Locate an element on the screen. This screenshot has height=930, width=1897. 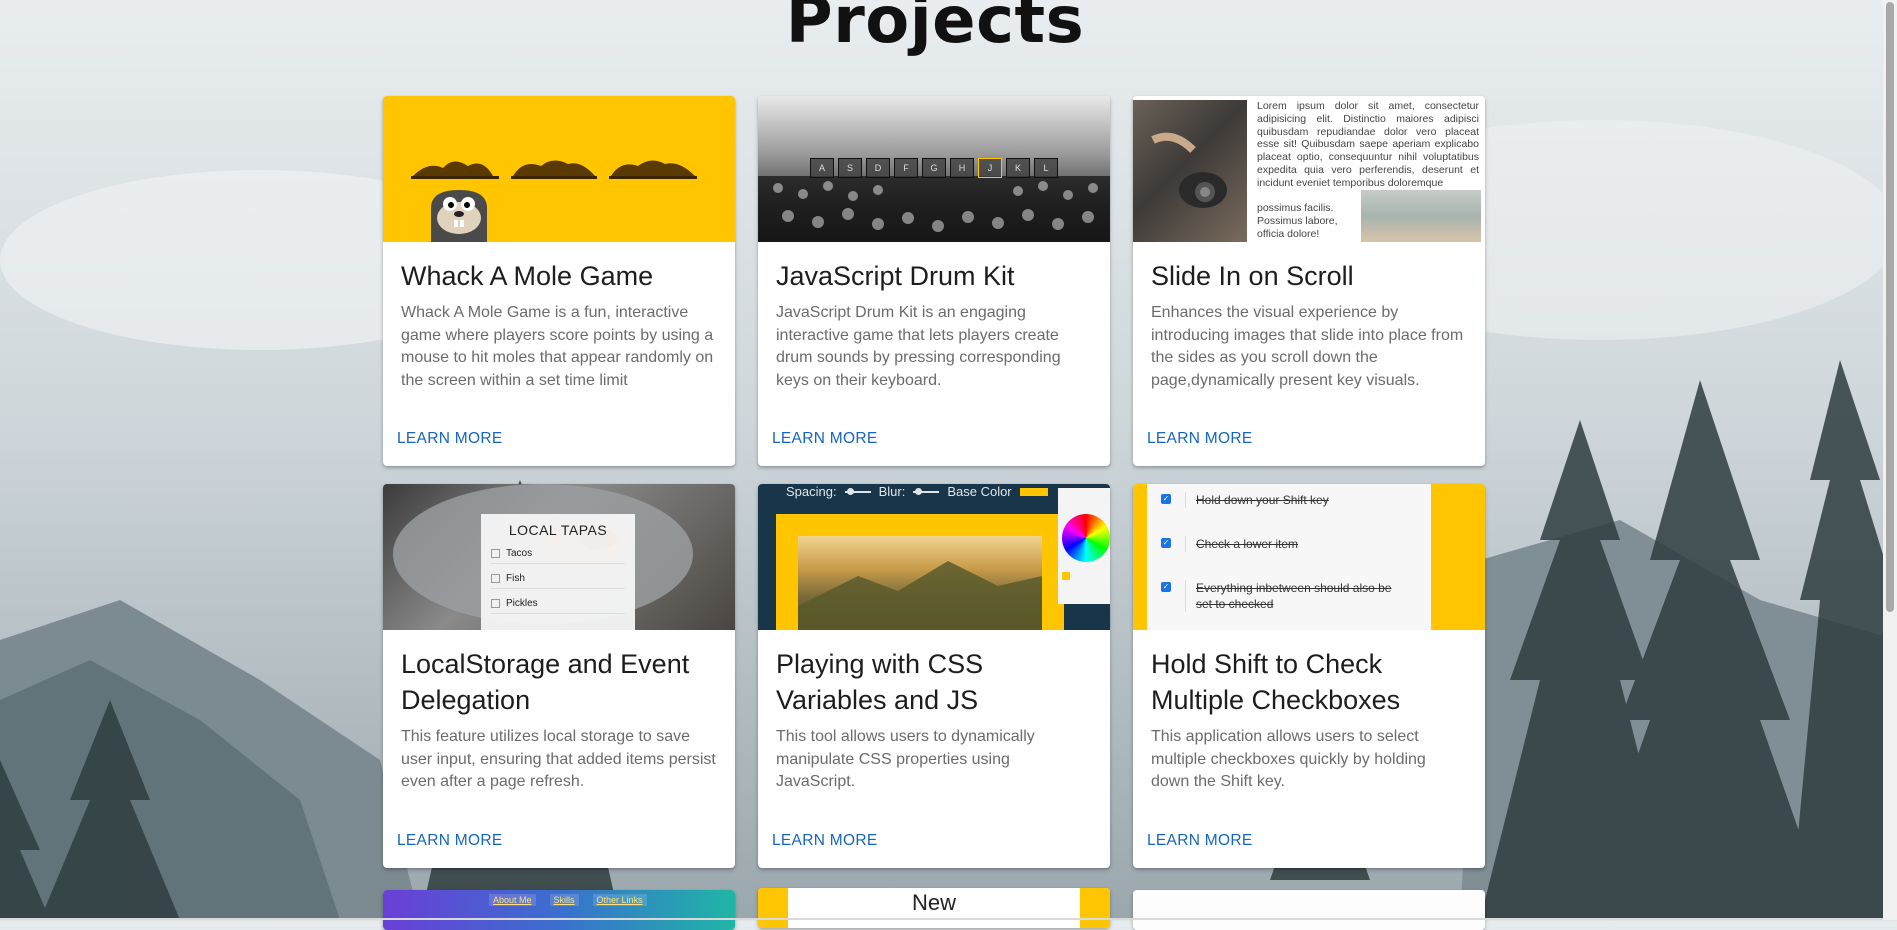
portfolio-nav-link: About Me is located at coordinates (512, 900).